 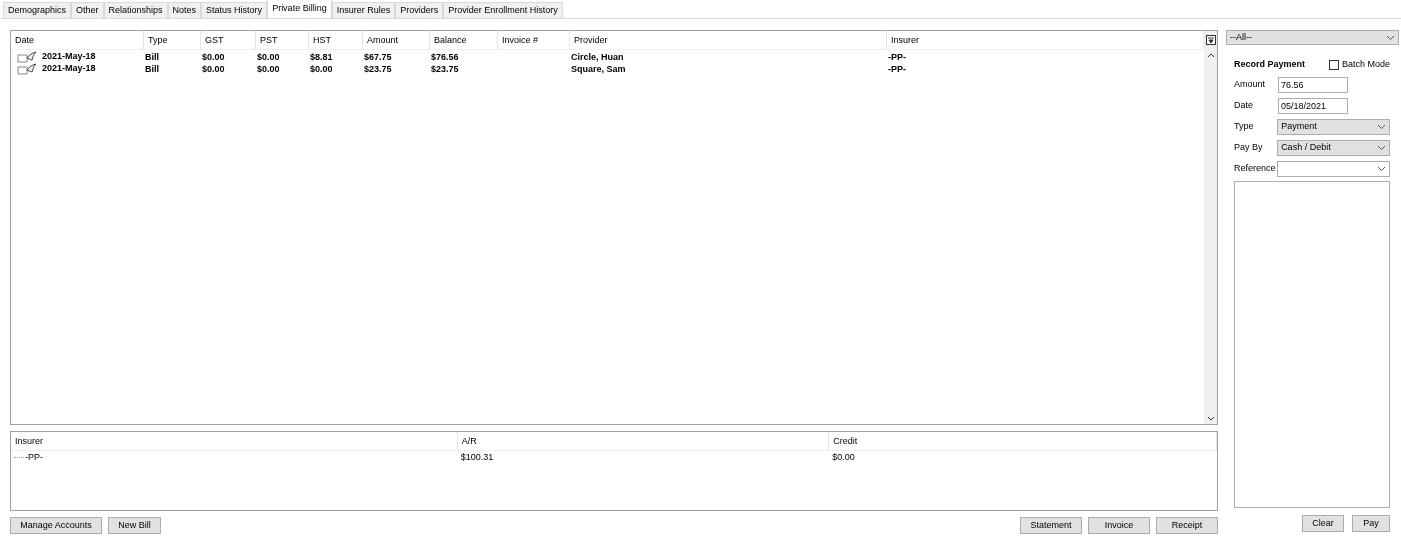 What do you see at coordinates (1312, 37) in the screenshot?
I see `filter-select: --All--` at bounding box center [1312, 37].